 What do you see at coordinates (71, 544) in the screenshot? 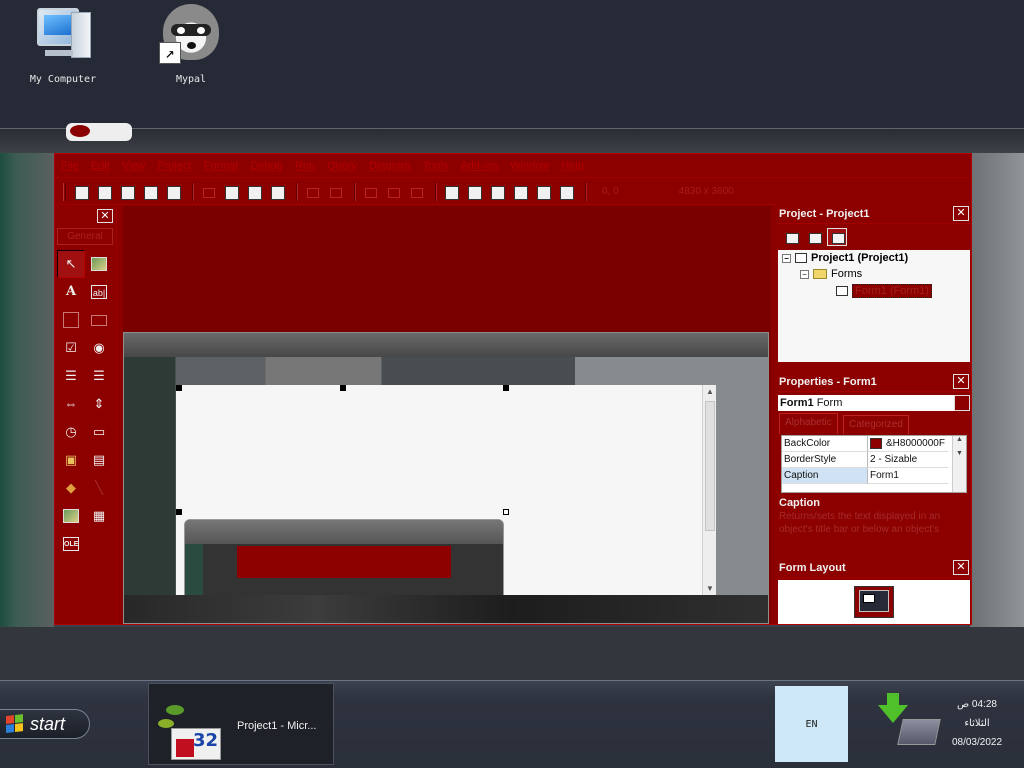
I see `ole-tool: OLE` at bounding box center [71, 544].